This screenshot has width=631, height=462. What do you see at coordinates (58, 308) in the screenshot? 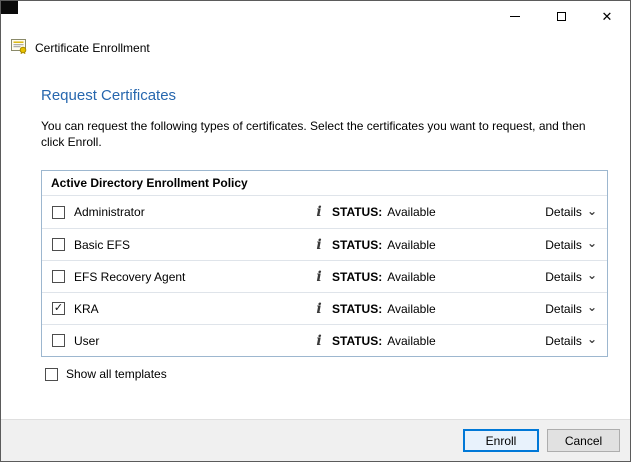
I see `template-checkbox: ✓` at bounding box center [58, 308].